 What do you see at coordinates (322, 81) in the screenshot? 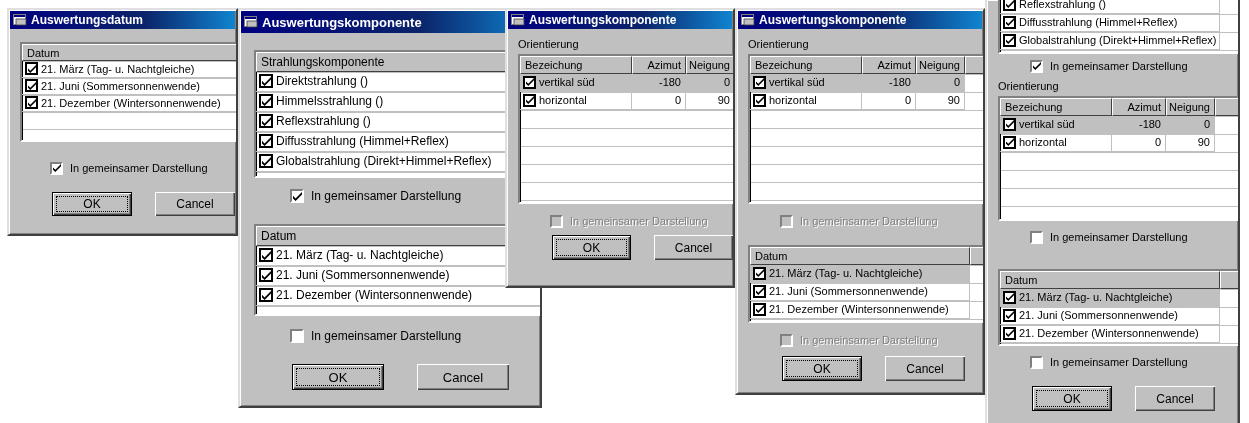
I see `table-cell: Direktstrahlung ()` at bounding box center [322, 81].